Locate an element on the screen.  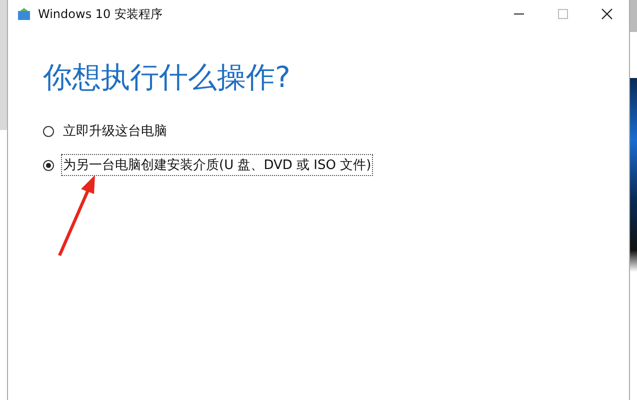
option-label: 为另一台电脑创建安装介质(U 盘、DVD 或 ISO 文件) is located at coordinates (217, 165).